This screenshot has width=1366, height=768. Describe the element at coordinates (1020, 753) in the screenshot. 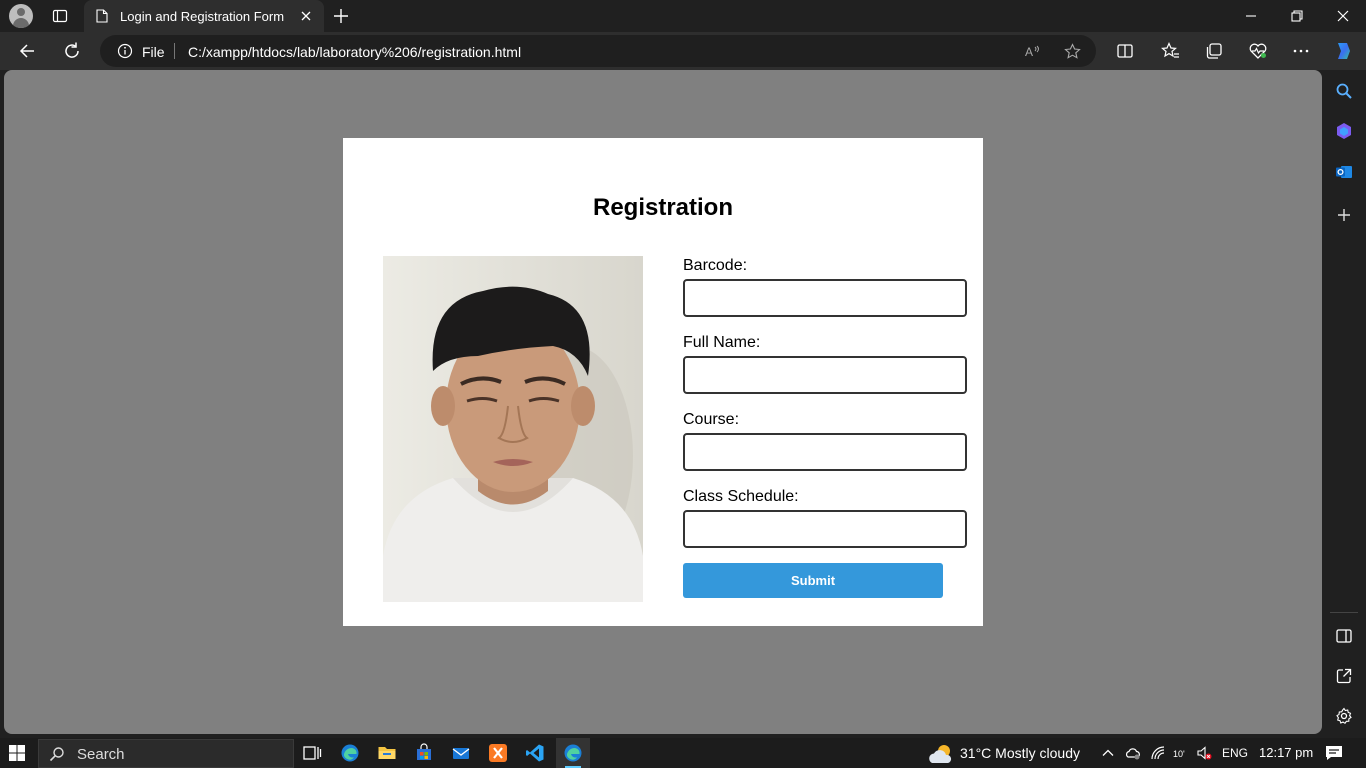

I see `weather-text: 31°C Mostly cloudy` at that location.